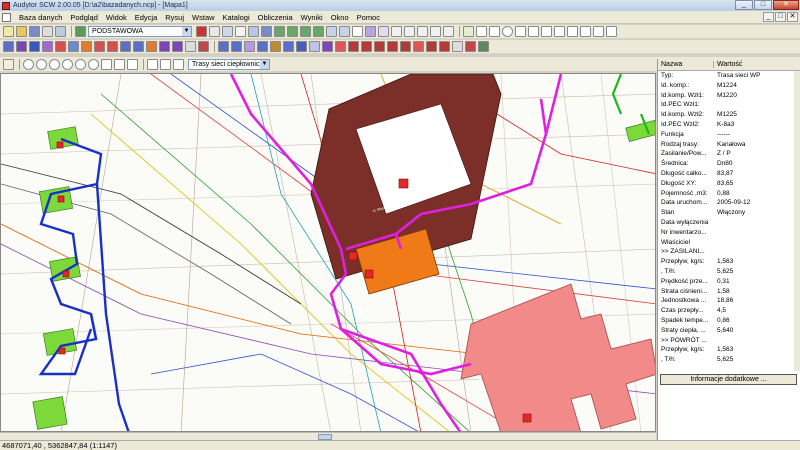 The image size is (800, 450). What do you see at coordinates (686, 64) in the screenshot?
I see `column-name-header: Nazwa` at bounding box center [686, 64].